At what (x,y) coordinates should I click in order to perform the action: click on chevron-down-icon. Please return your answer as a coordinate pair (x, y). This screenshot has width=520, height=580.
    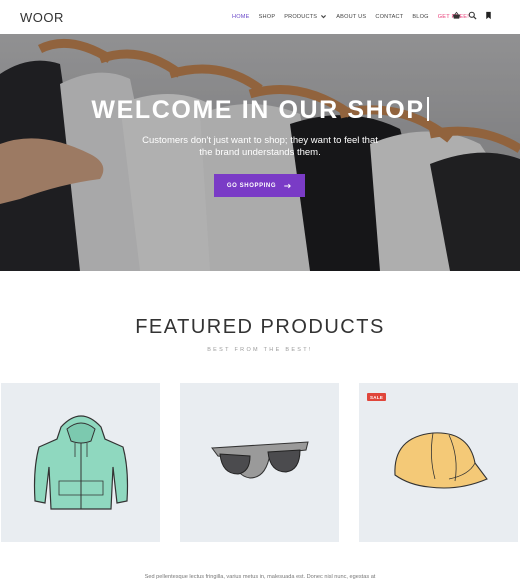
    Looking at the image, I should click on (324, 17).